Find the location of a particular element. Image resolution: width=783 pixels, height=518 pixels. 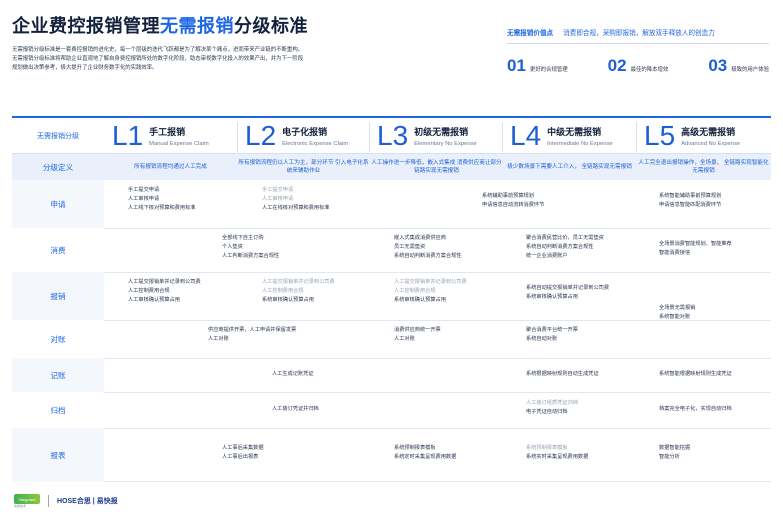

claim-l5: 全场景无需报销 系统智能对账 is located at coordinates (677, 313).